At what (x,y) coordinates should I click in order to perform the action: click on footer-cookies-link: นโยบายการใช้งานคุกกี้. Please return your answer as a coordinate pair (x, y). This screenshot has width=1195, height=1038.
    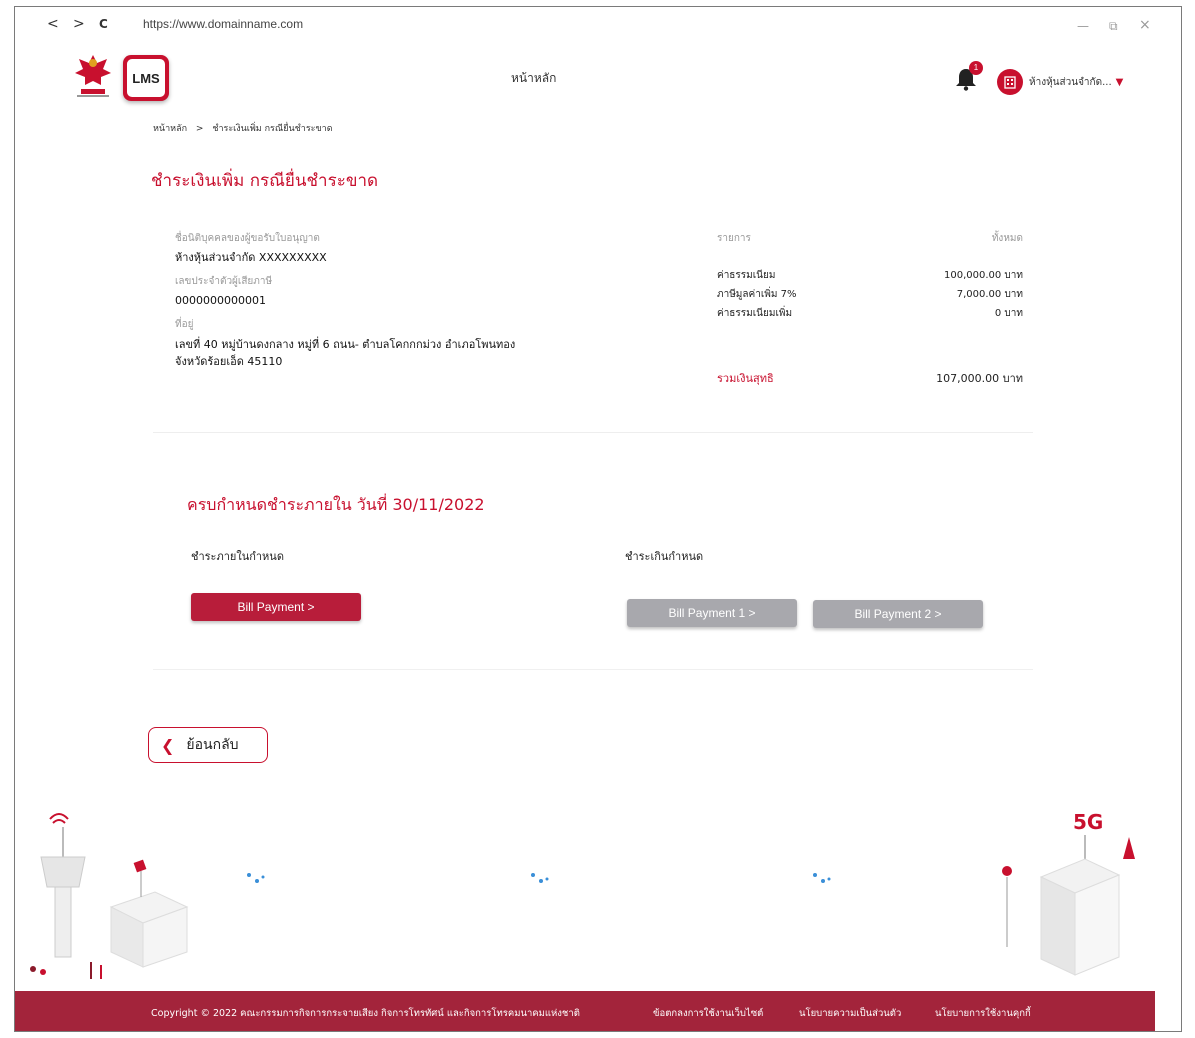
    Looking at the image, I should click on (983, 1013).